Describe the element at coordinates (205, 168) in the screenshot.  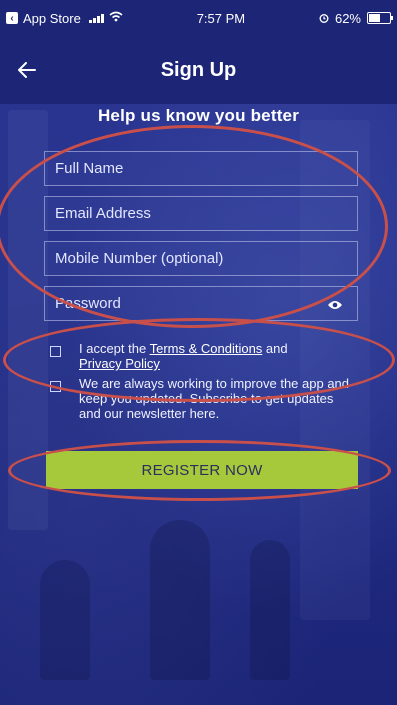
I see `full-name-input` at that location.